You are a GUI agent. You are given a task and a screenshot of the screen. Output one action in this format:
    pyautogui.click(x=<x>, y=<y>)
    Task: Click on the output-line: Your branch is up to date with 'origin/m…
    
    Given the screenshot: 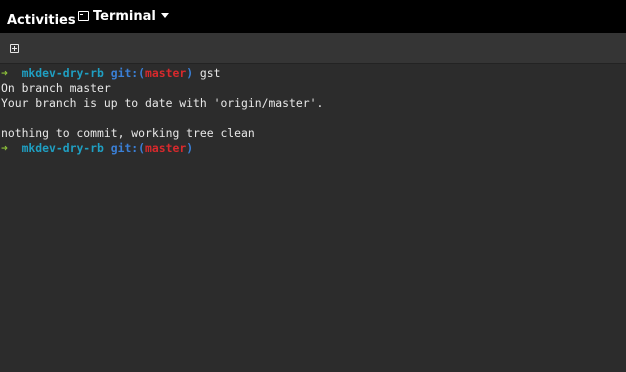 What is the action you would take?
    pyautogui.click(x=162, y=103)
    